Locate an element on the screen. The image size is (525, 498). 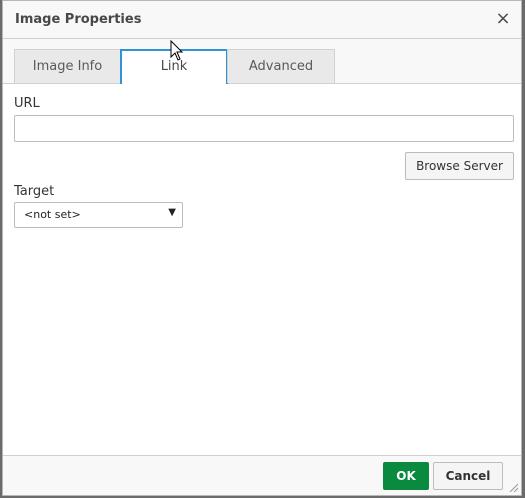
target-selected-value: <not set> is located at coordinates (52, 214).